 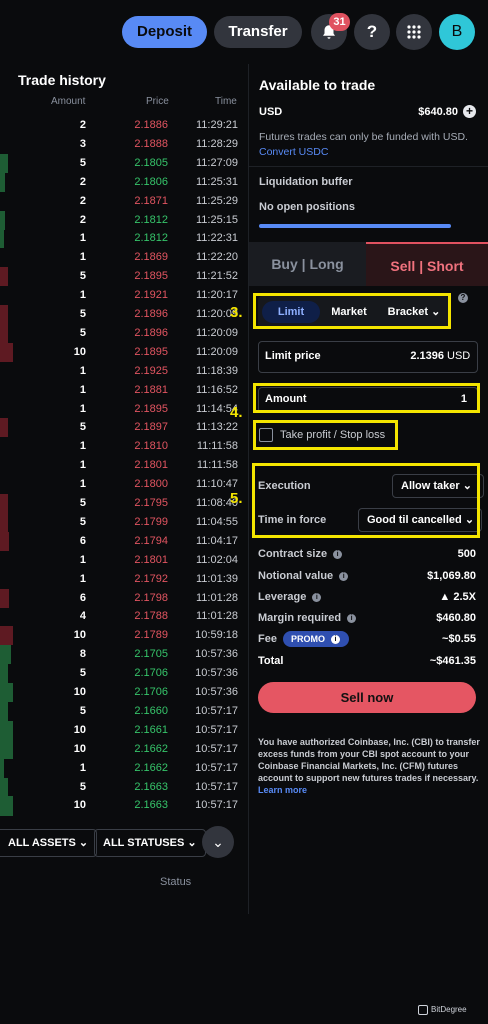 I want to click on table-row: 8 2.1705 10:57:36, so click(x=124, y=655).